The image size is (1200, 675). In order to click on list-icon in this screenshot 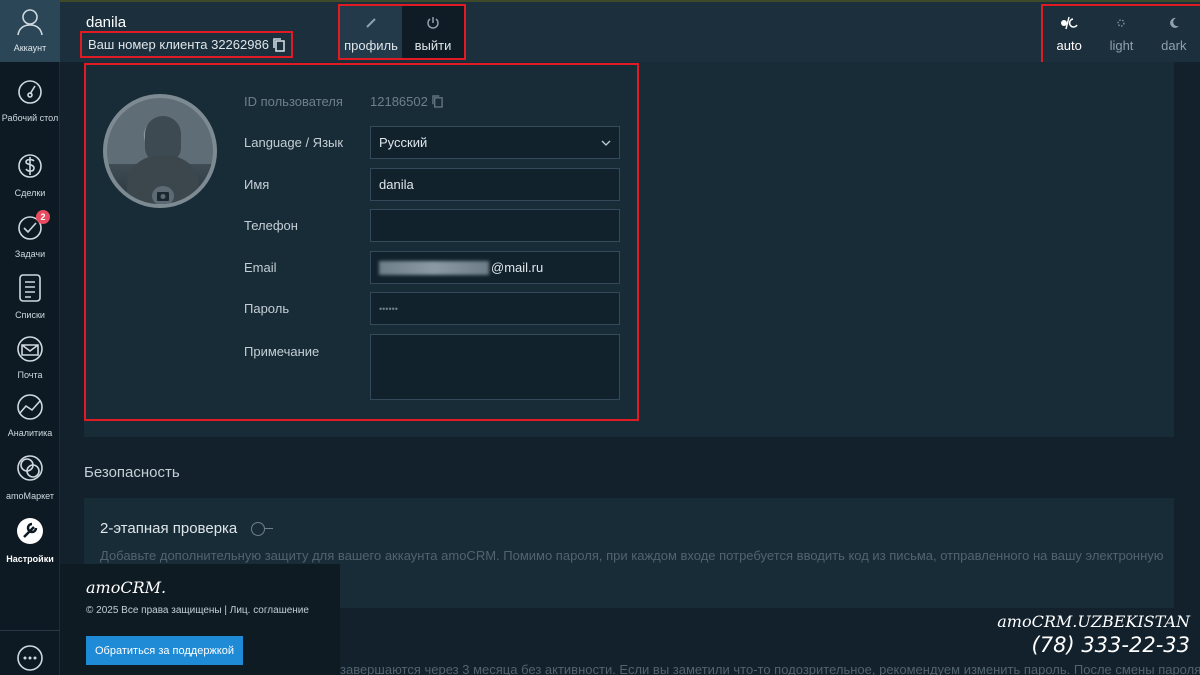, I will do `click(30, 288)`.